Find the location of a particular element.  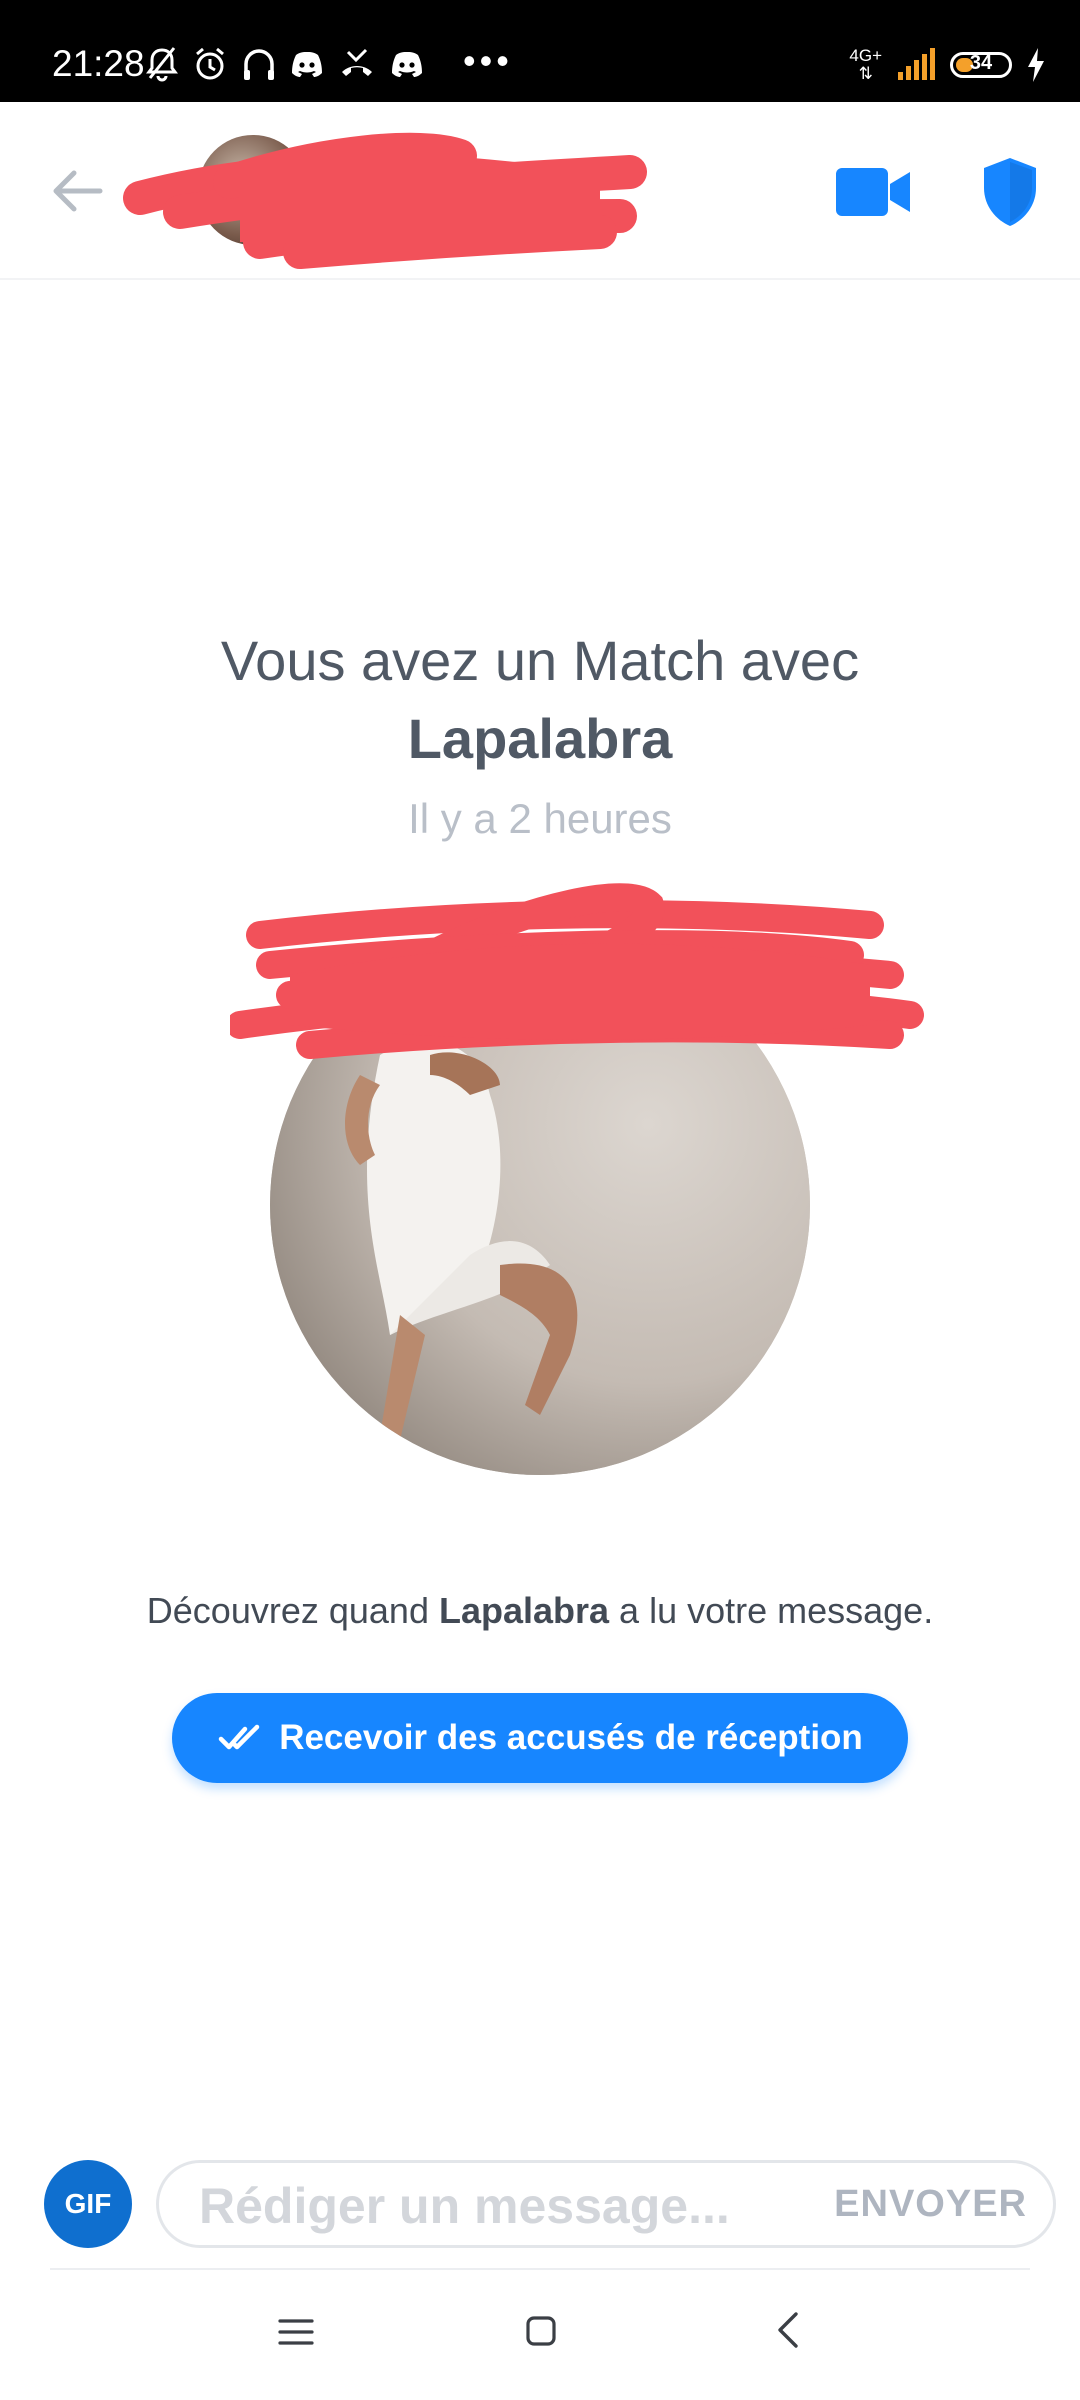

match-name: Lapalabra is located at coordinates (540, 738).